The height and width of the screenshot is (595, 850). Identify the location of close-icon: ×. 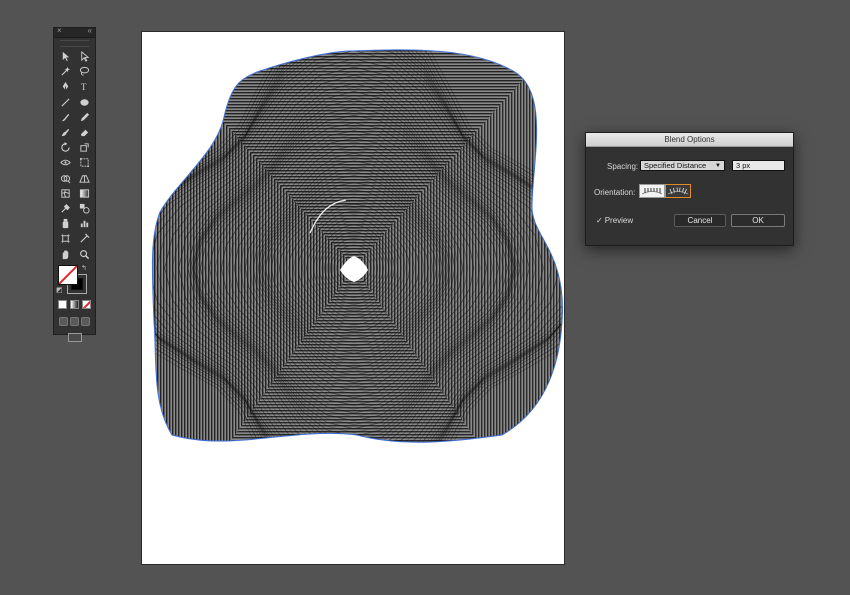
(59, 31).